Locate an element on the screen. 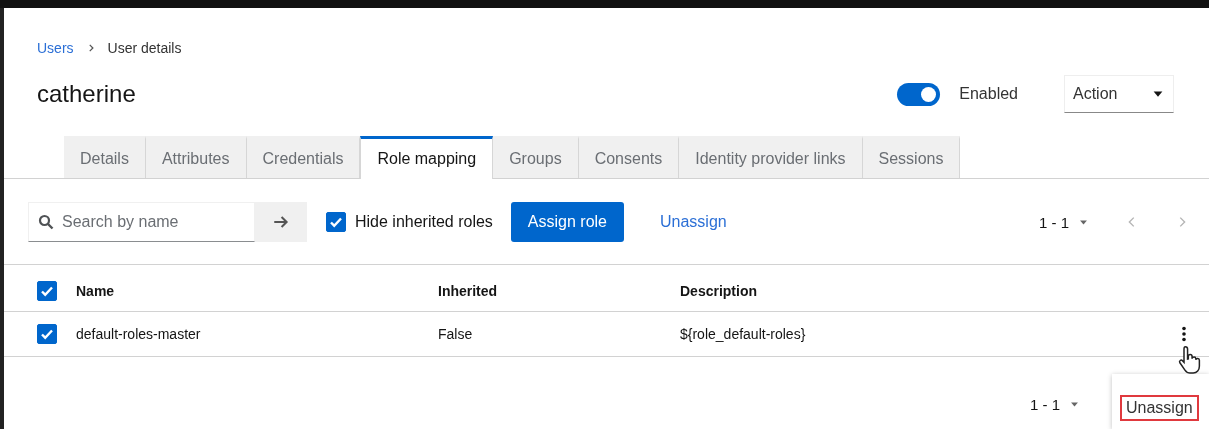 Image resolution: width=1209 pixels, height=429 pixels. tab: Consents is located at coordinates (629, 157).